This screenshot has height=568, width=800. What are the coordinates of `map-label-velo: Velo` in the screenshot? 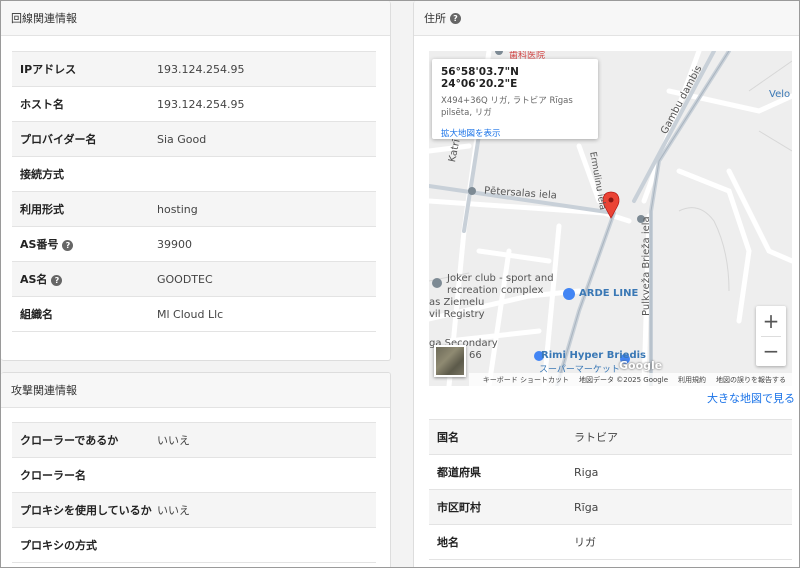 It's located at (780, 94).